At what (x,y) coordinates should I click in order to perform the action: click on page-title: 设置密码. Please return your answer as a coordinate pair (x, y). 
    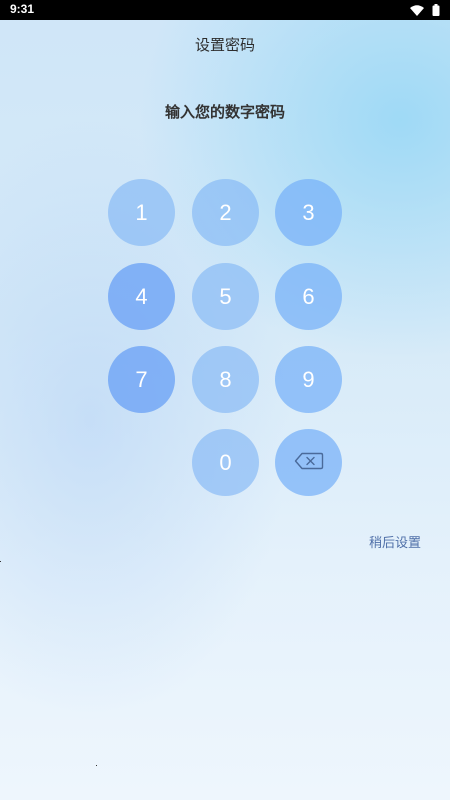
    Looking at the image, I should click on (224, 45).